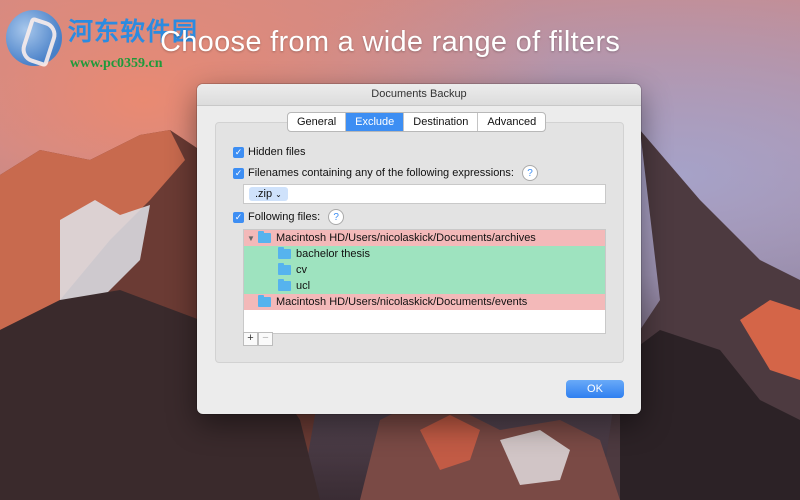 This screenshot has height=500, width=800. What do you see at coordinates (424, 270) in the screenshot?
I see `list-item: cv` at bounding box center [424, 270].